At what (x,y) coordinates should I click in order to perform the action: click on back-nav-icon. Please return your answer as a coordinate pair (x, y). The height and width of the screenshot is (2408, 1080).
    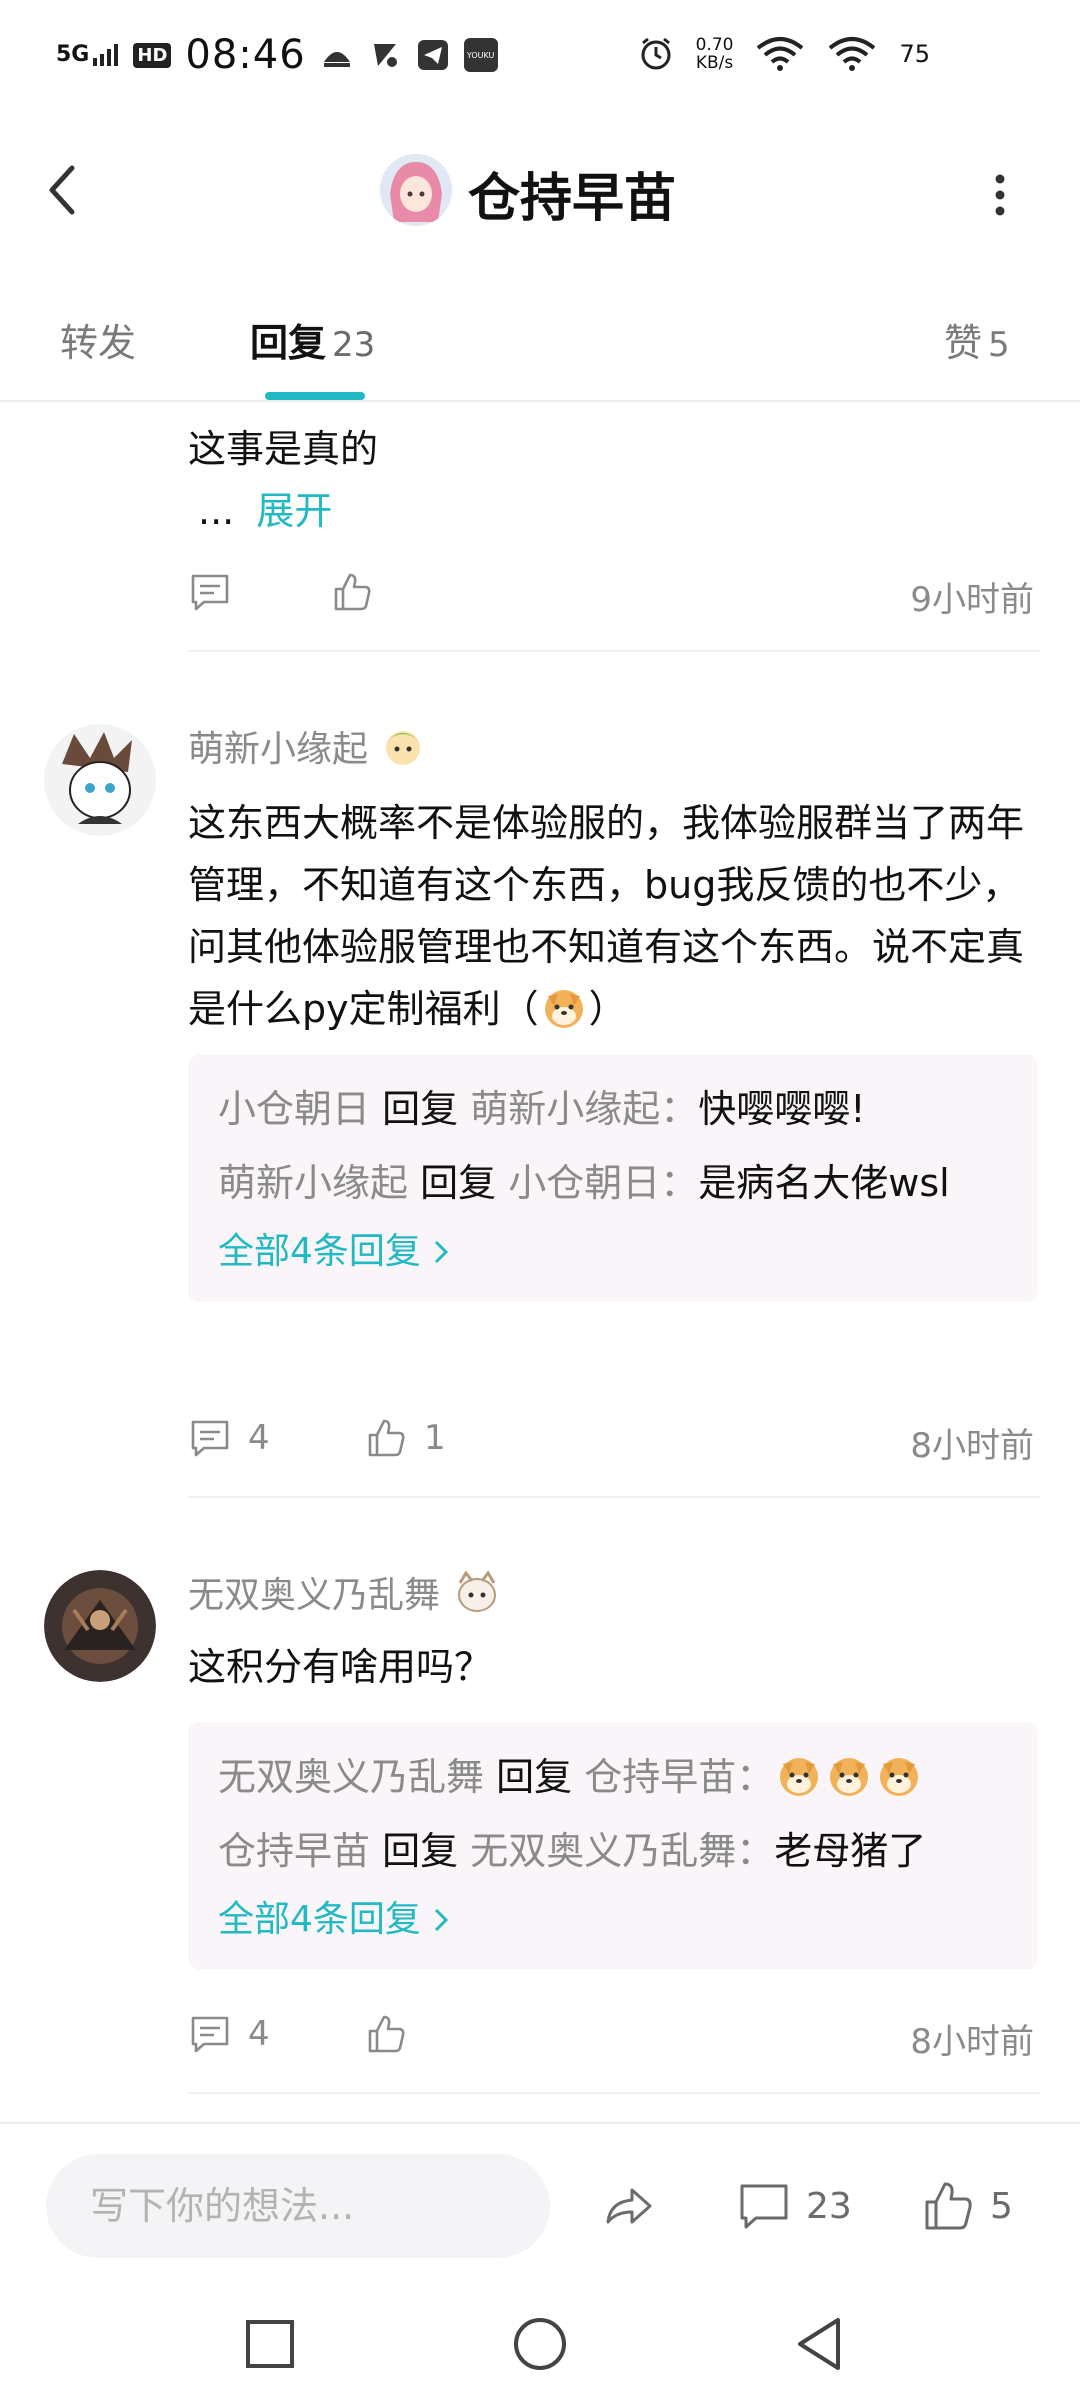
    Looking at the image, I should click on (820, 2344).